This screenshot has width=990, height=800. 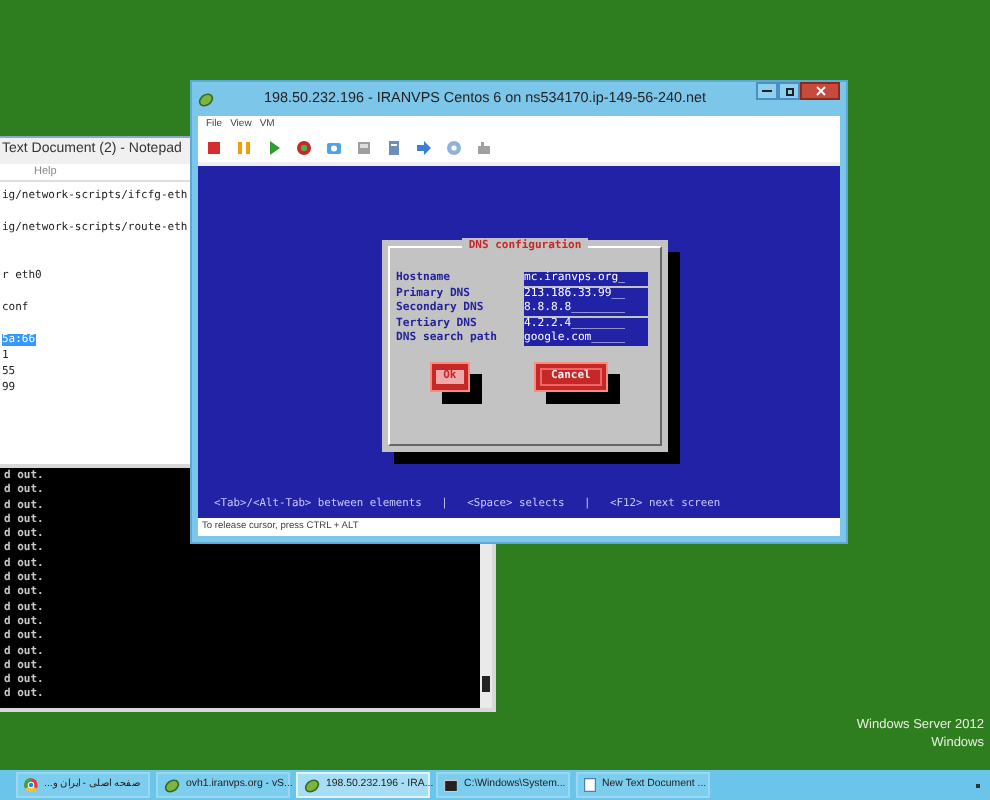 What do you see at coordinates (789, 91) in the screenshot?
I see `maximize-button` at bounding box center [789, 91].